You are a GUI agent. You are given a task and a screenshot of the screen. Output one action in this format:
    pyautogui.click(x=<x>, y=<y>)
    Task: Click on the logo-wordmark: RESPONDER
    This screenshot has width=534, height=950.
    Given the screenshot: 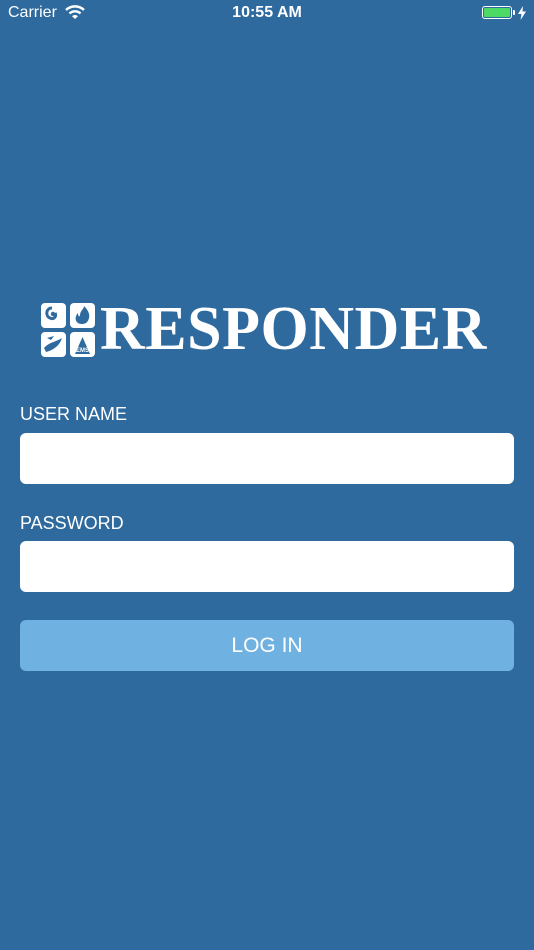 What is the action you would take?
    pyautogui.click(x=293, y=329)
    